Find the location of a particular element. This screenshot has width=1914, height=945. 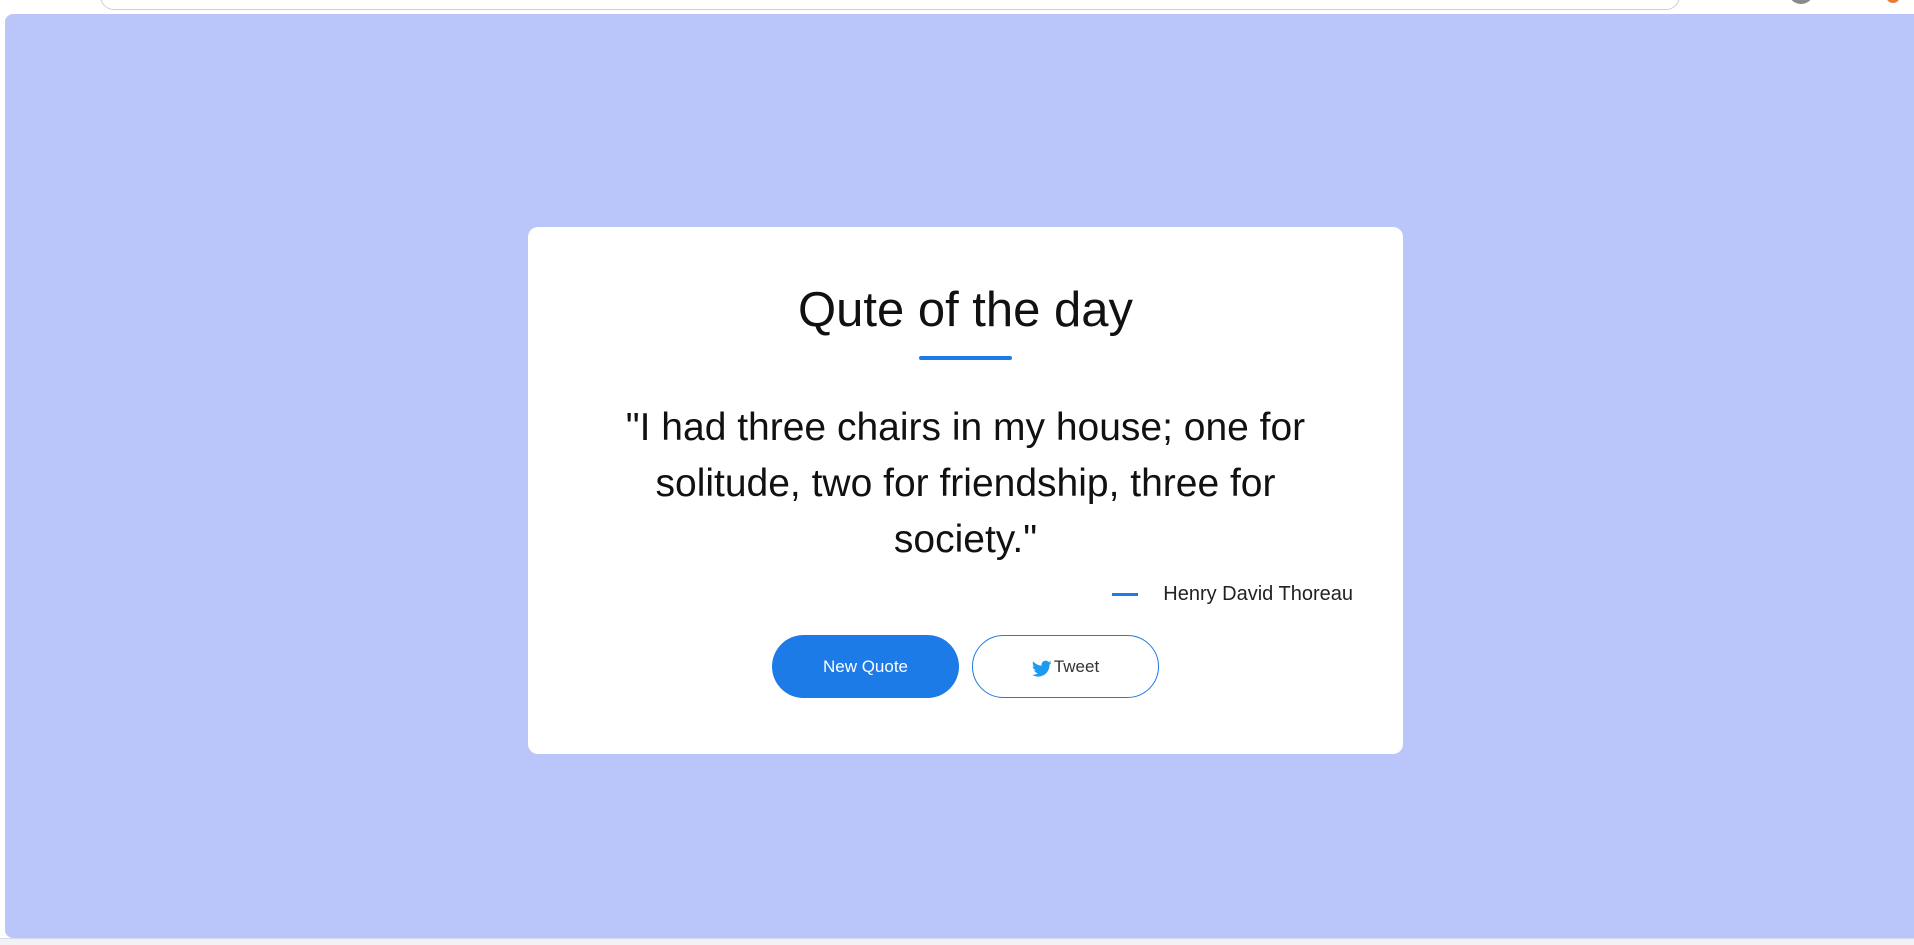

author-row: Henry David Thoreau is located at coordinates (1232, 594).